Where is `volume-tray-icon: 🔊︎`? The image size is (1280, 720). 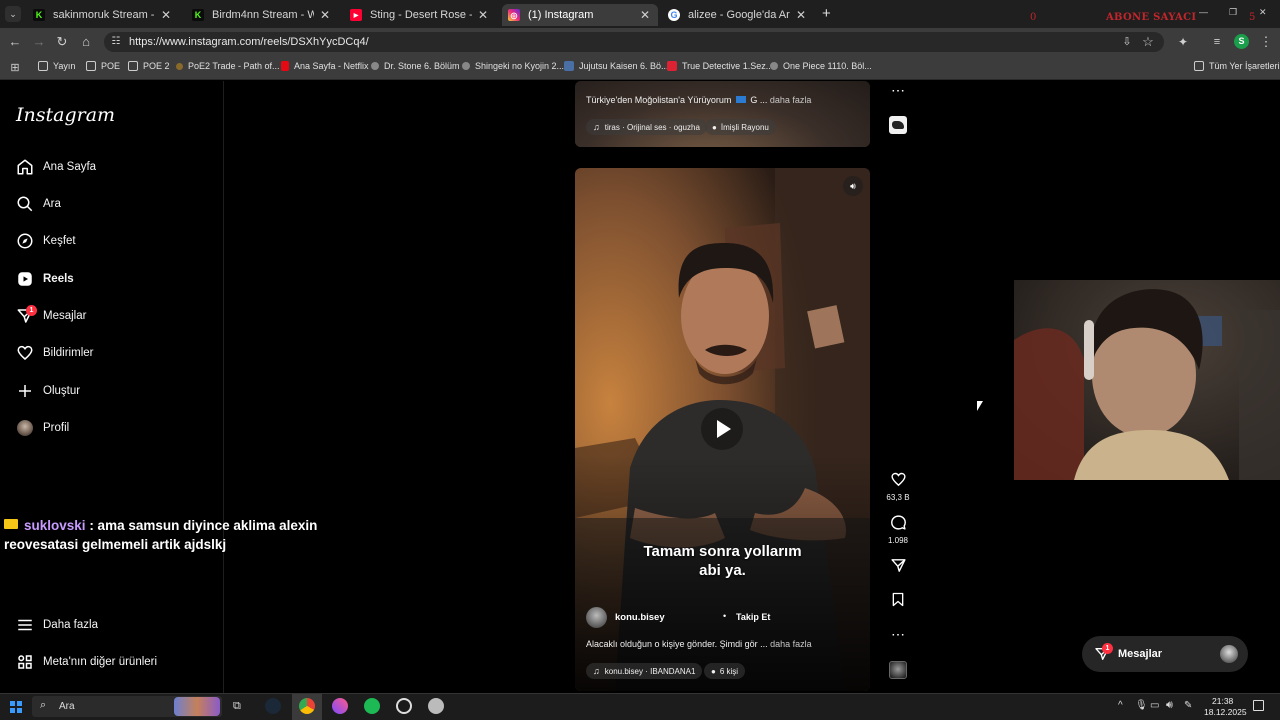
volume-tray-icon: 🔊︎ is located at coordinates (1169, 705).